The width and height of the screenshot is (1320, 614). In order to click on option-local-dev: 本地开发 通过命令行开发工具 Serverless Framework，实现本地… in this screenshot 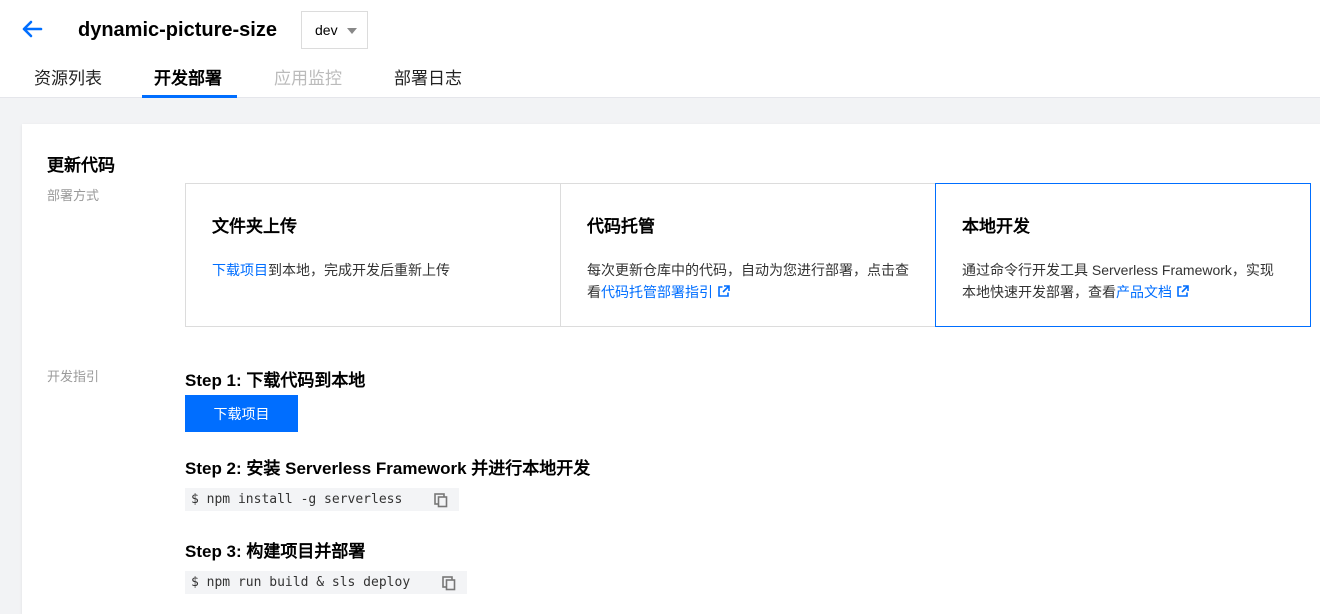, I will do `click(1123, 255)`.